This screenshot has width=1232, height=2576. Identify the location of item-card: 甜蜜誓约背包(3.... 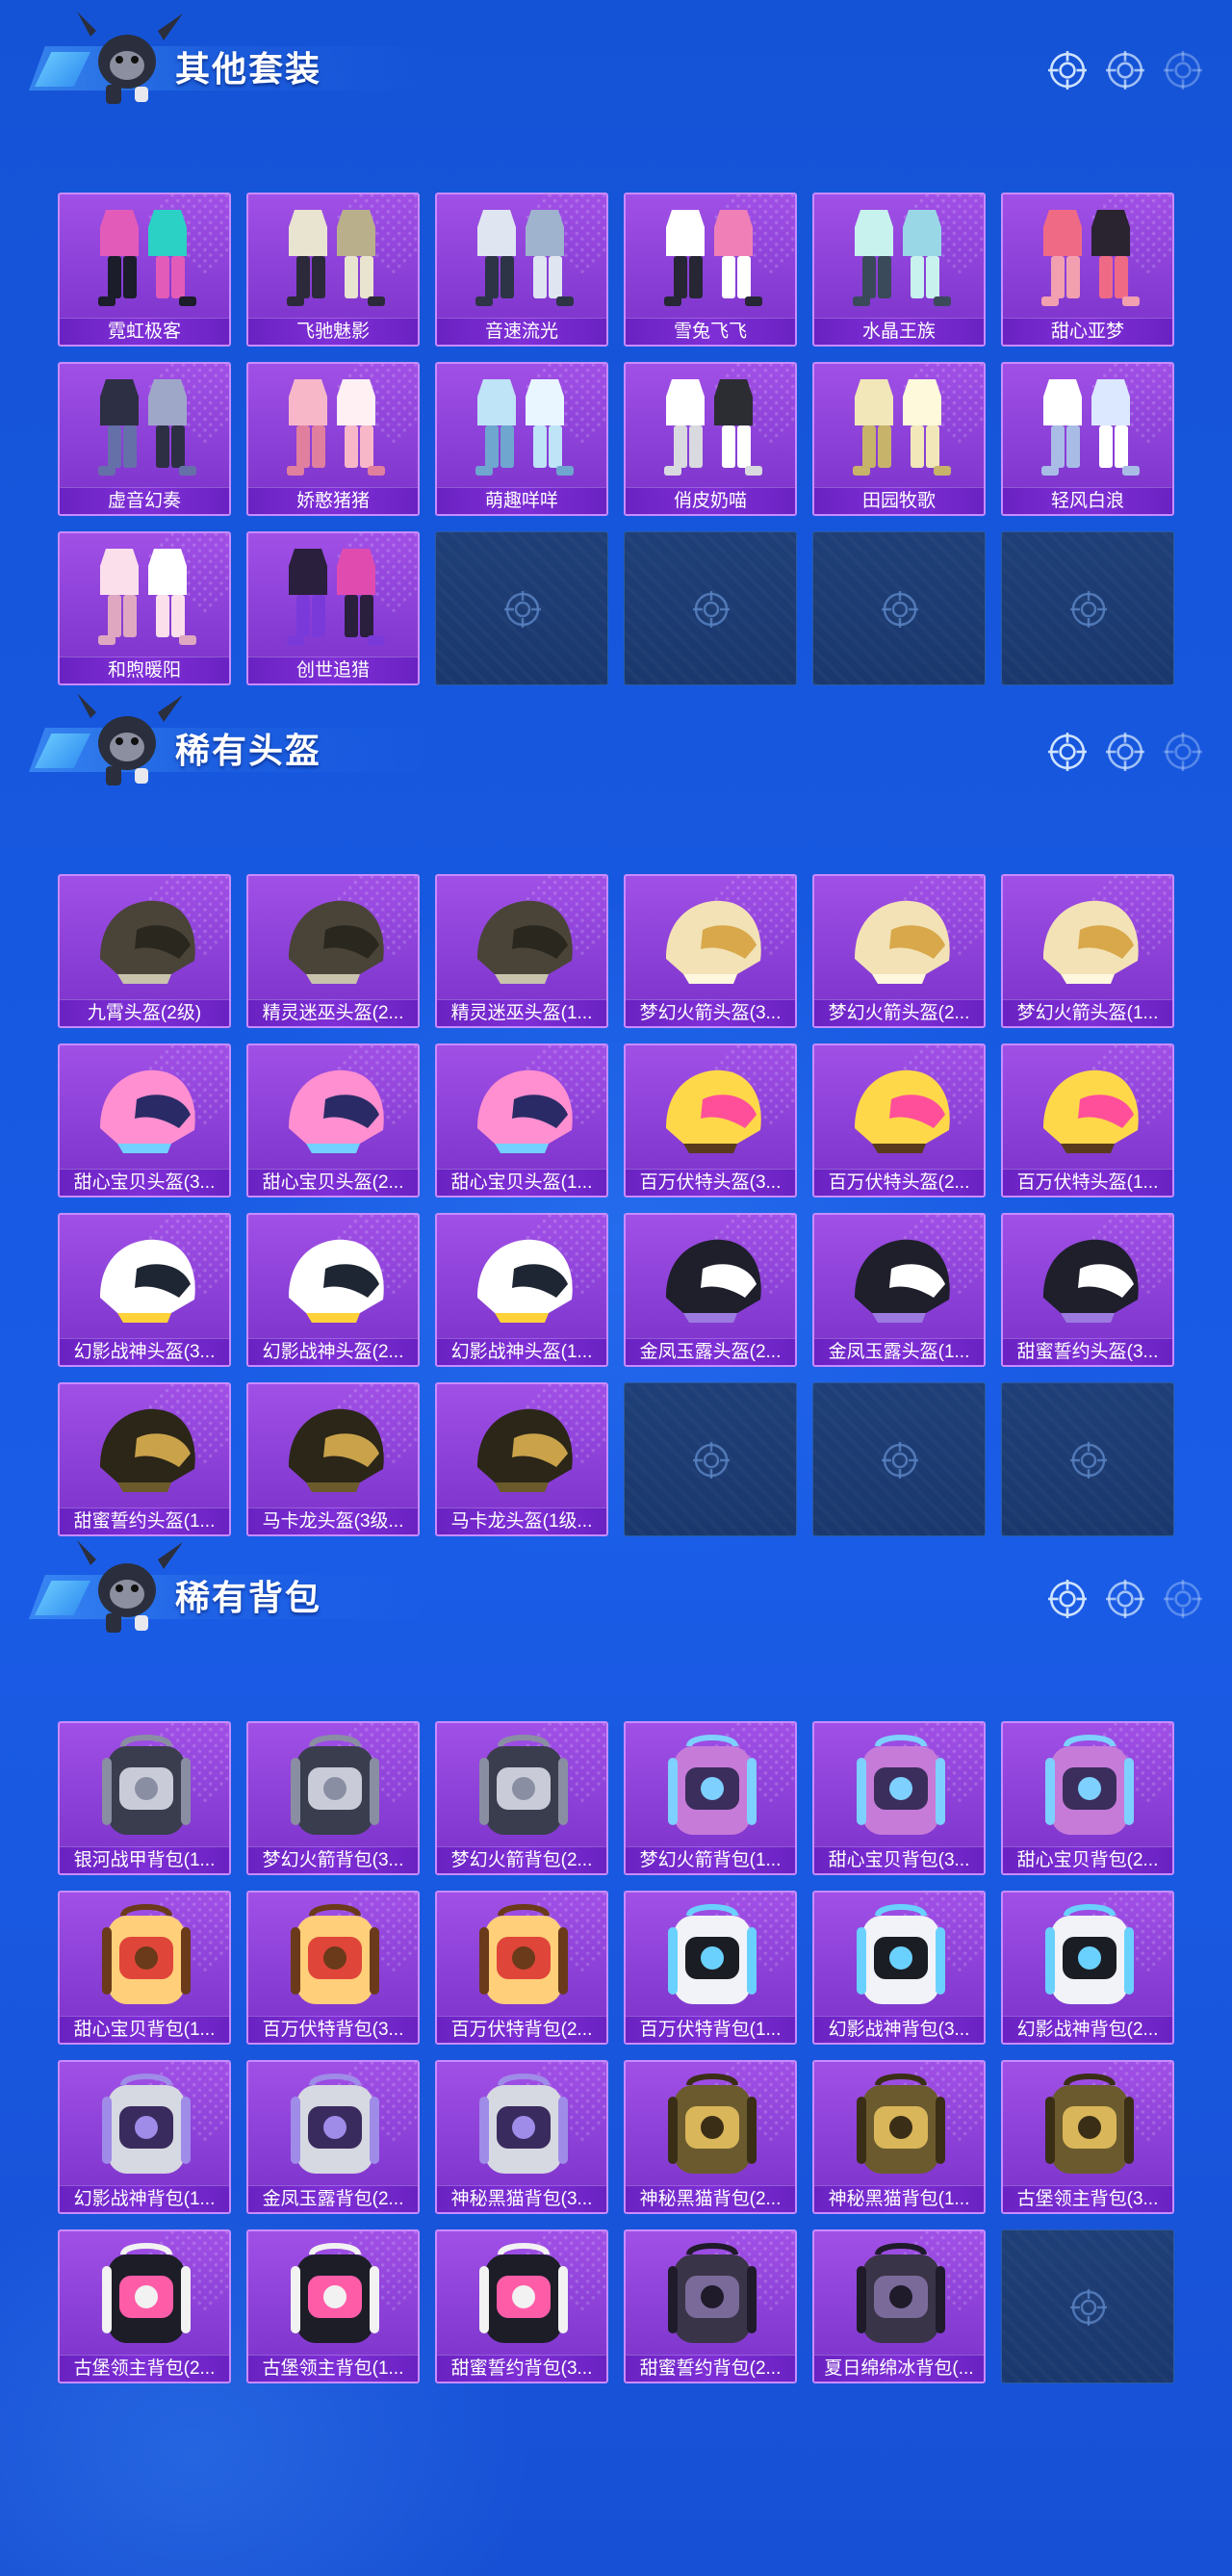
(521, 2306).